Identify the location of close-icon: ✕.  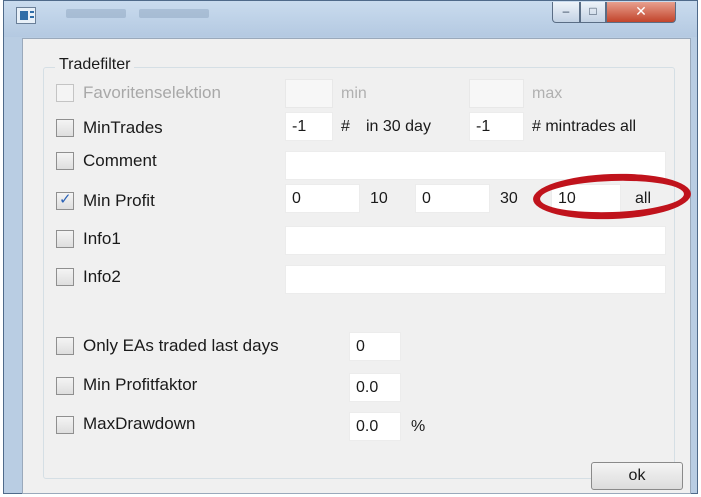
(641, 11).